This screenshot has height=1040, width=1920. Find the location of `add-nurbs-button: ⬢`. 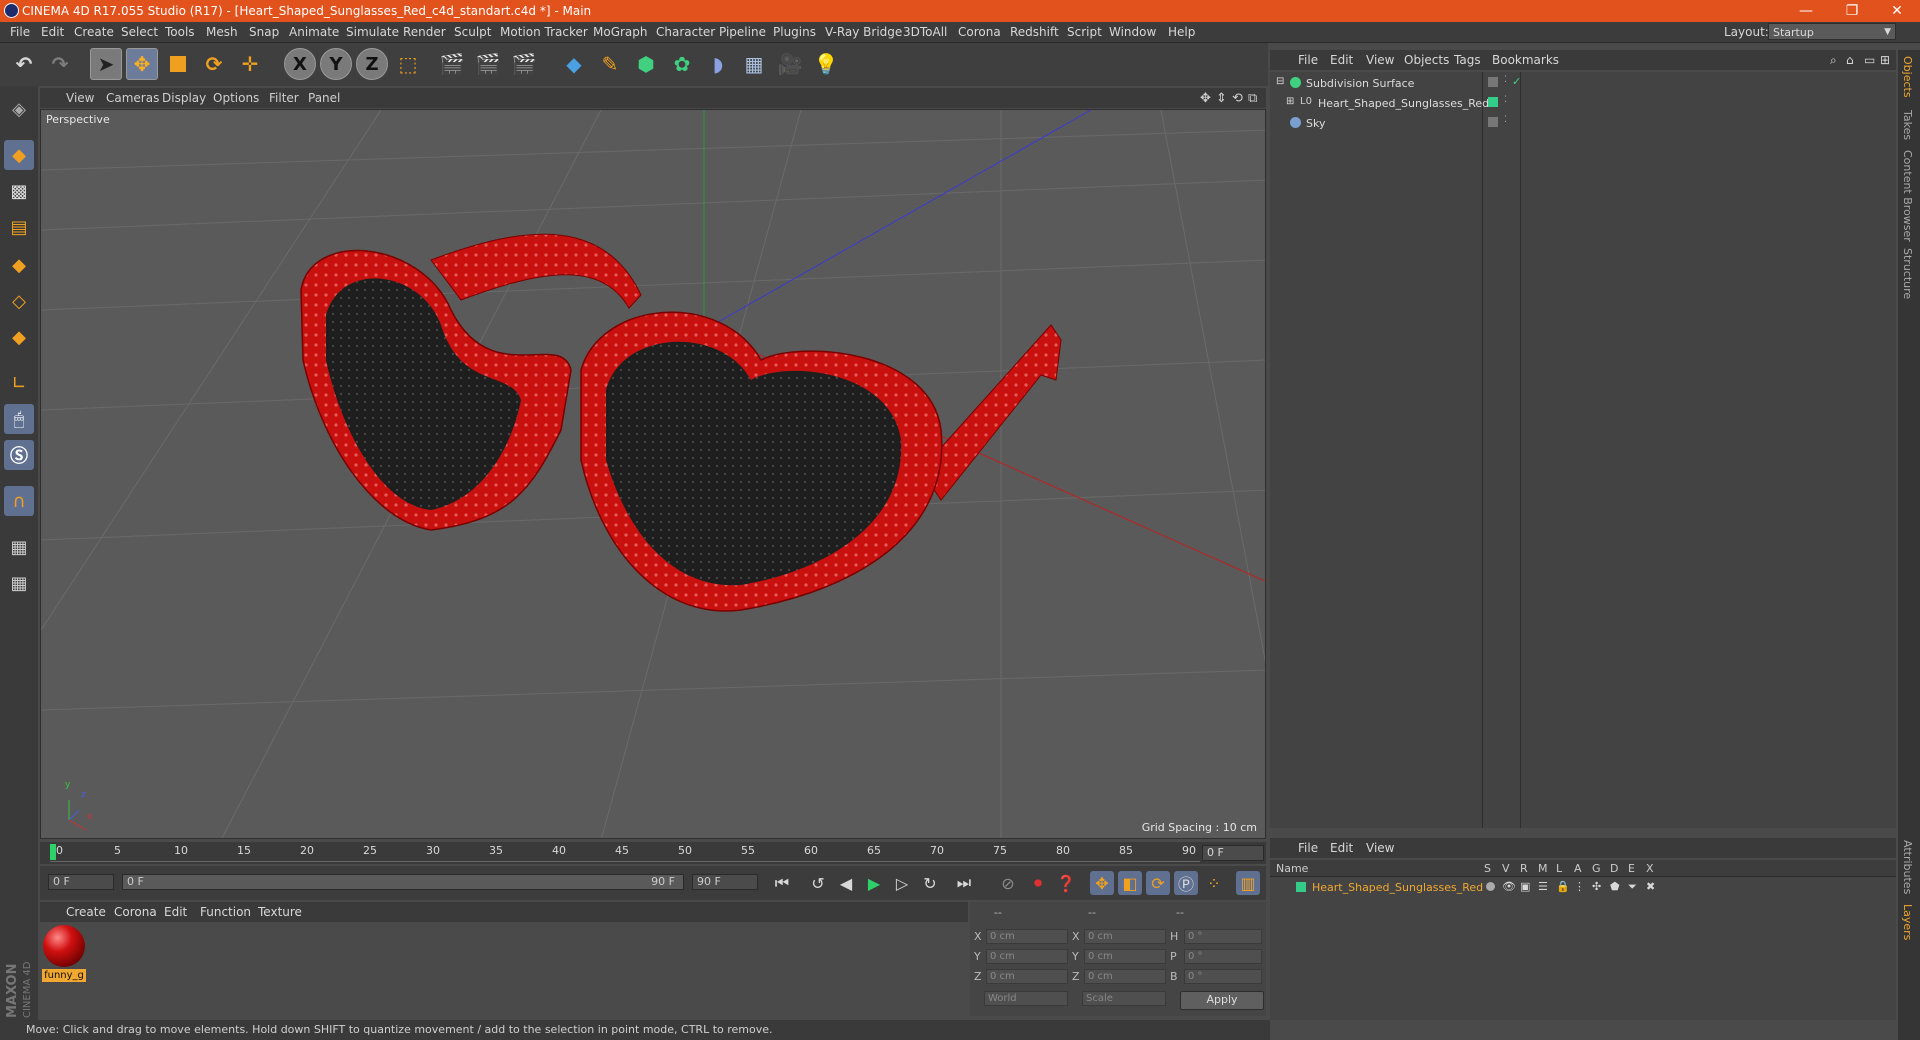

add-nurbs-button: ⬢ is located at coordinates (646, 64).